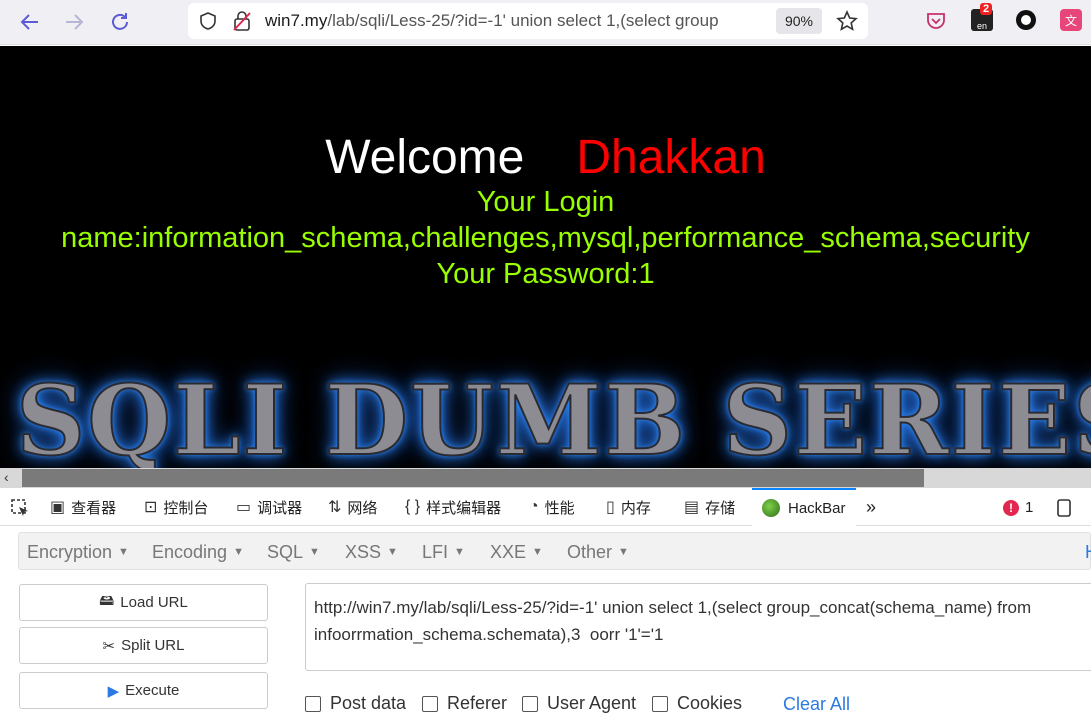 This screenshot has width=1091, height=720. I want to click on scrollbar-thumb, so click(473, 478).